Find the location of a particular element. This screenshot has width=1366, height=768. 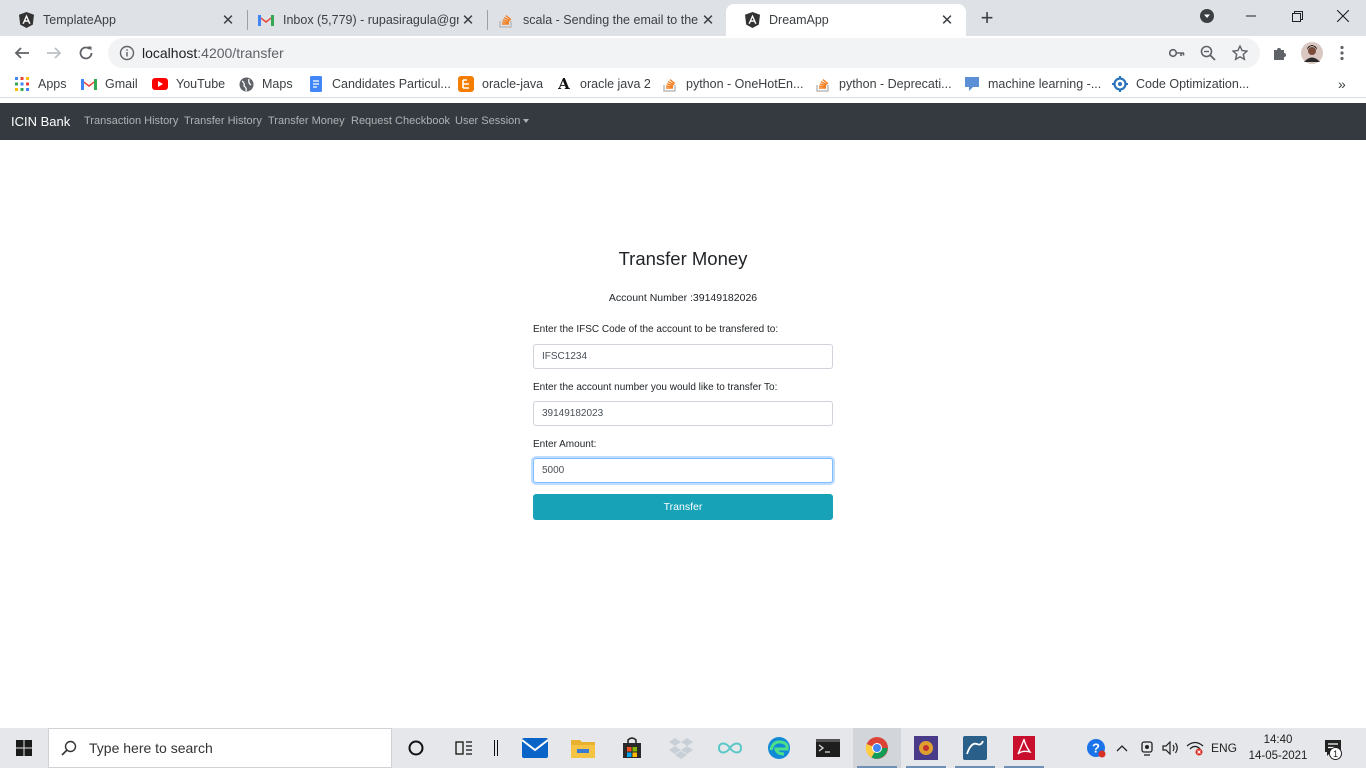

search-placeholder: Type here to search is located at coordinates (151, 748).